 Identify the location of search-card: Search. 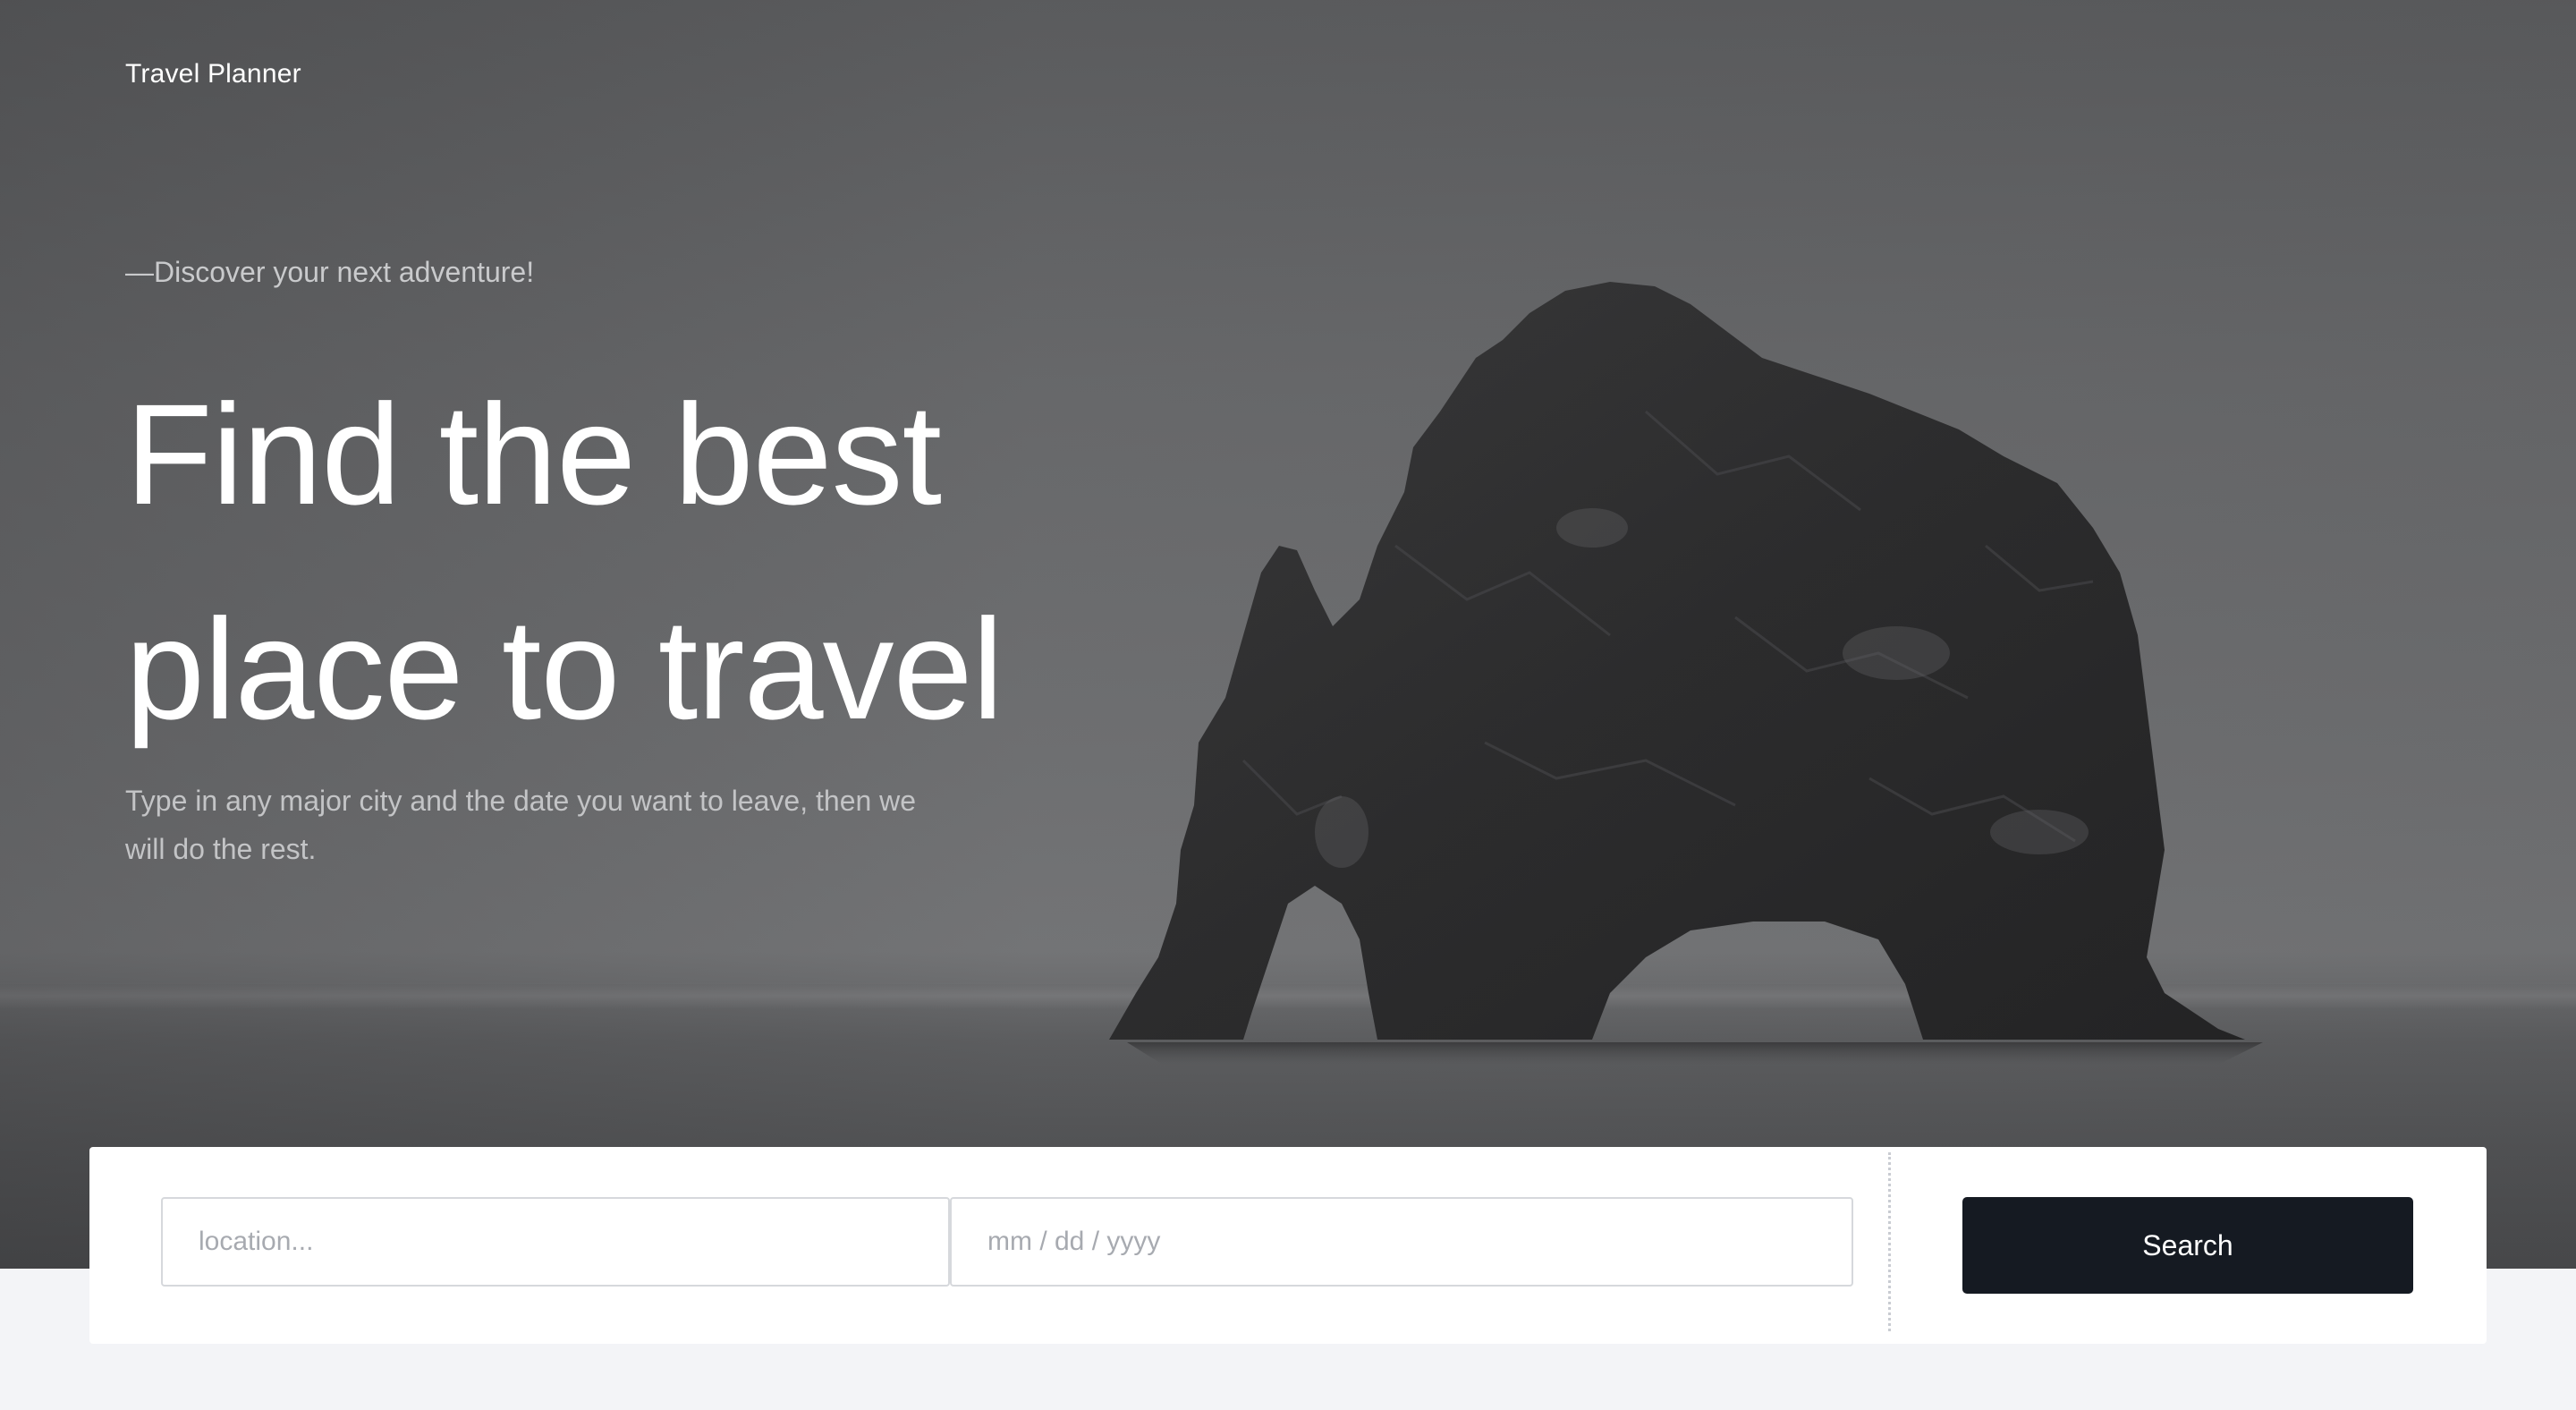
(1288, 1246).